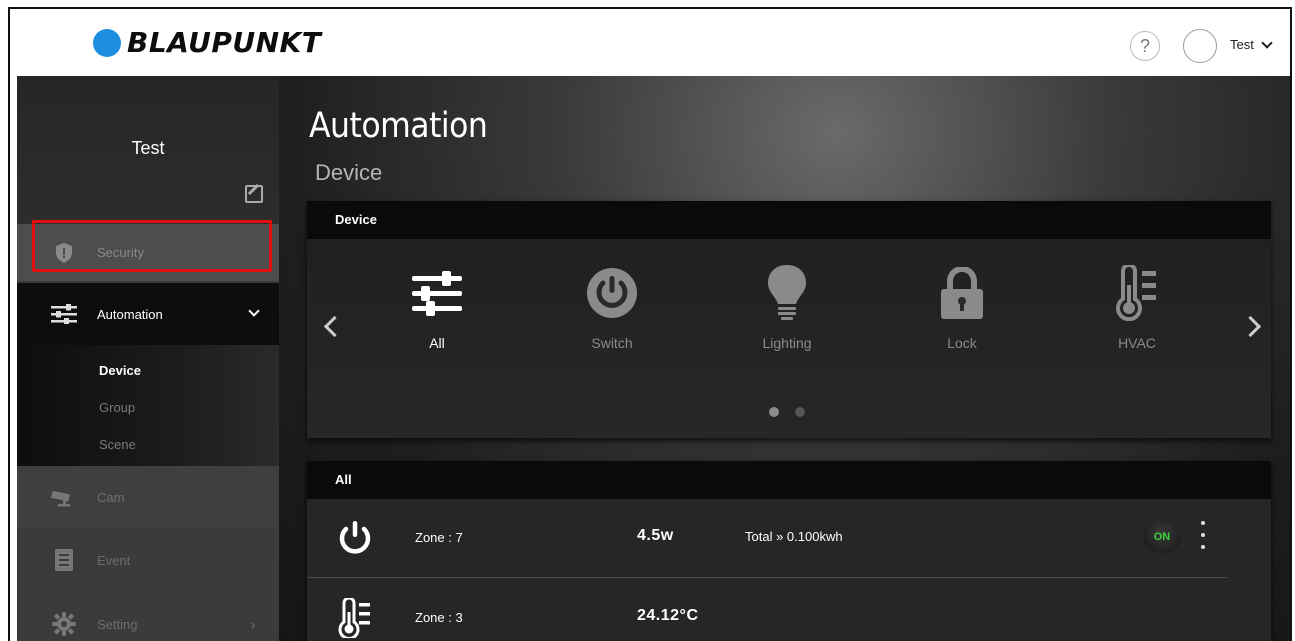 This screenshot has height=641, width=1295. Describe the element at coordinates (64, 253) in the screenshot. I see `shield-icon` at that location.